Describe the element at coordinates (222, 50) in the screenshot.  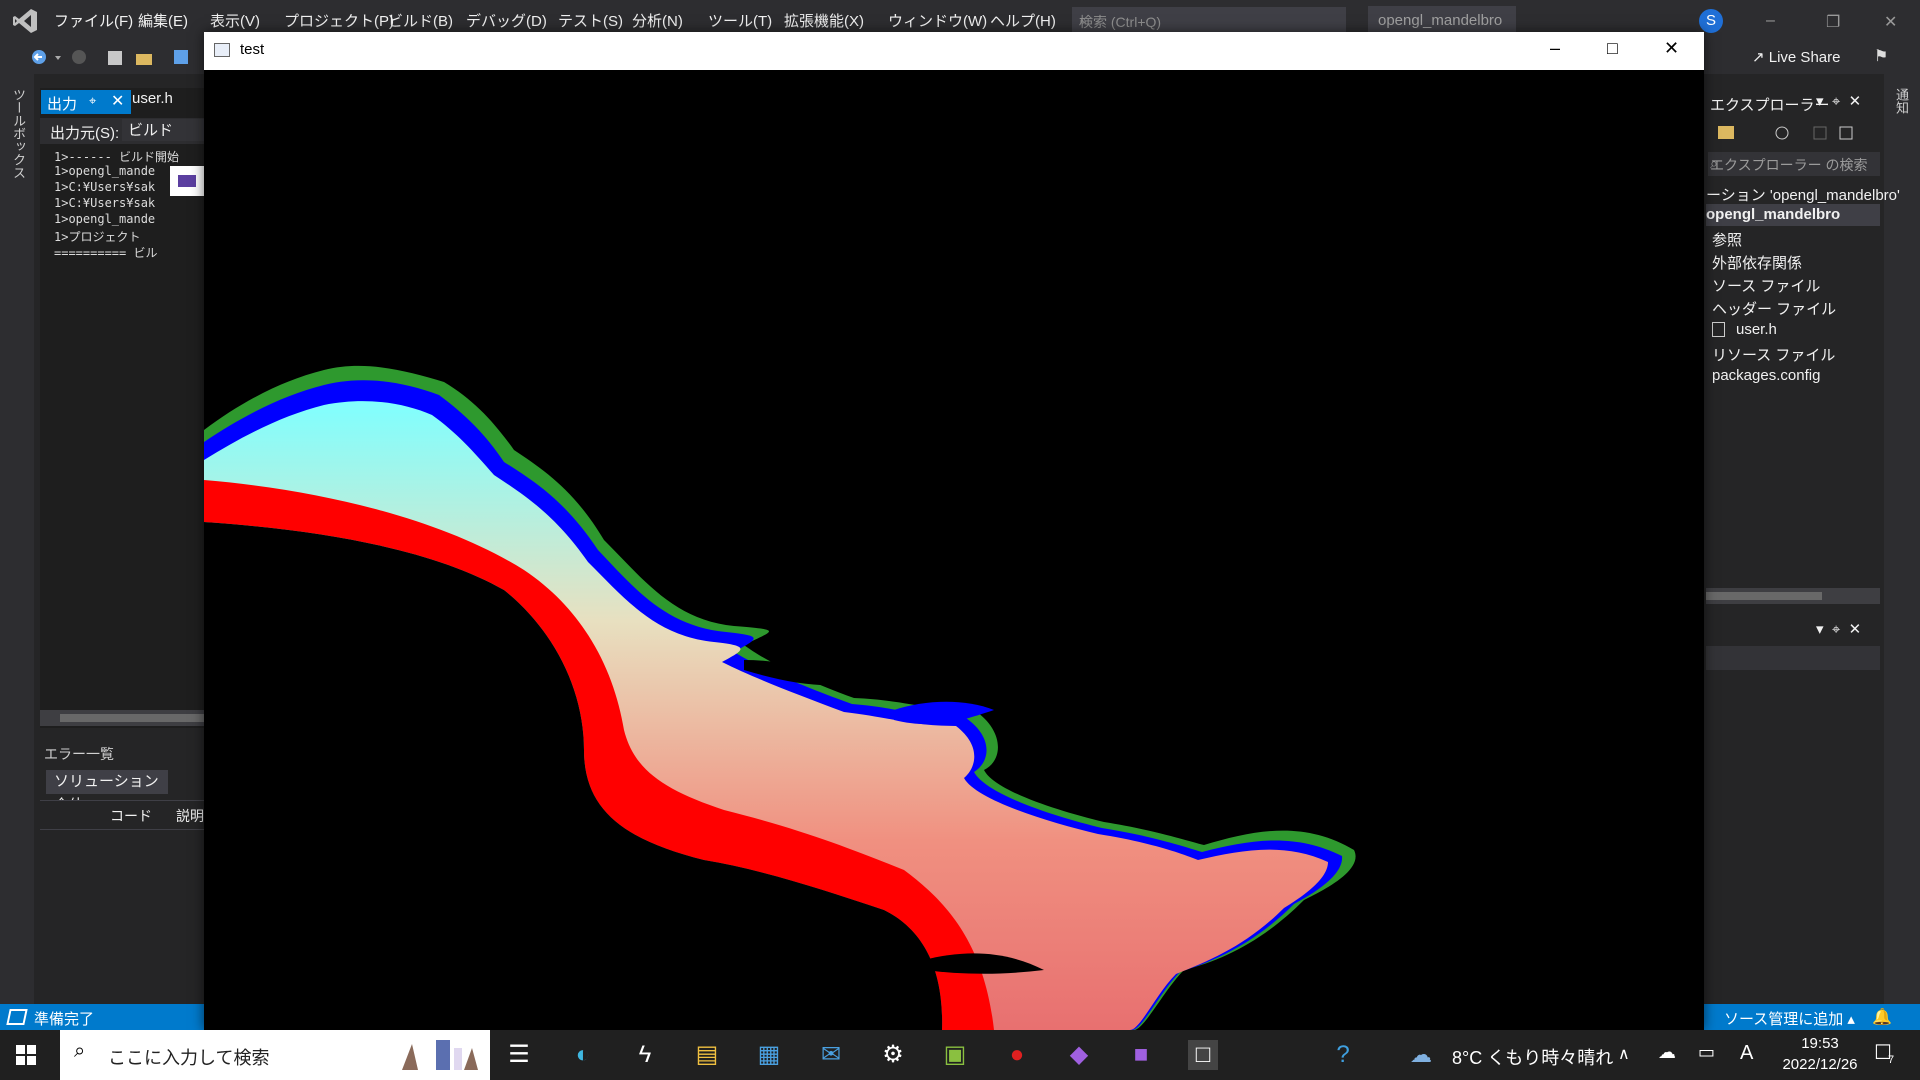
I see `window-app-icon` at that location.